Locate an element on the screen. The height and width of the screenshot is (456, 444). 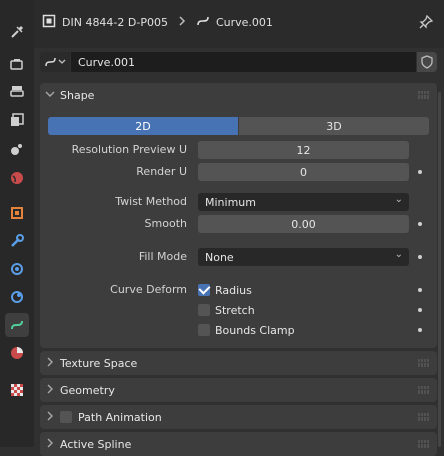
texture-space-title: Texture Space is located at coordinates (99, 363).